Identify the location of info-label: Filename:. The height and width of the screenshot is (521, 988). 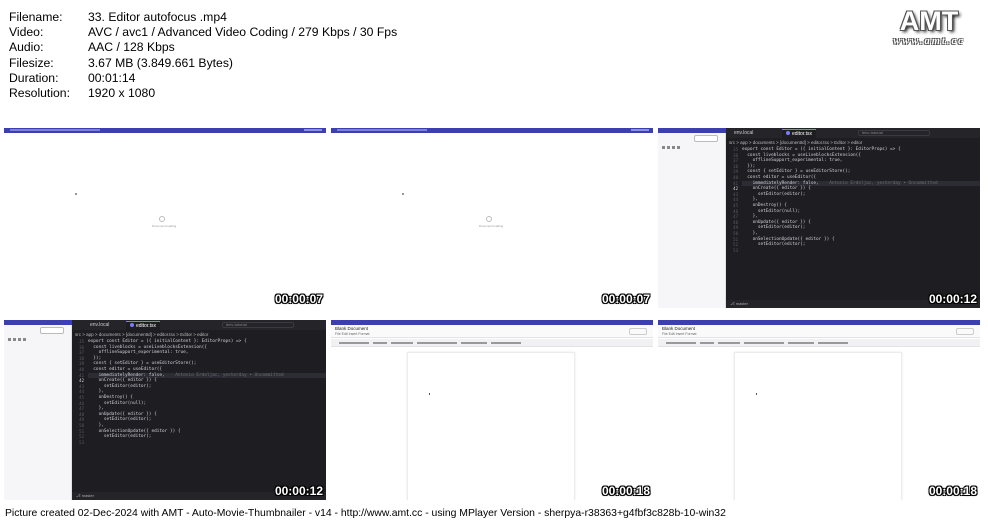
(36, 17).